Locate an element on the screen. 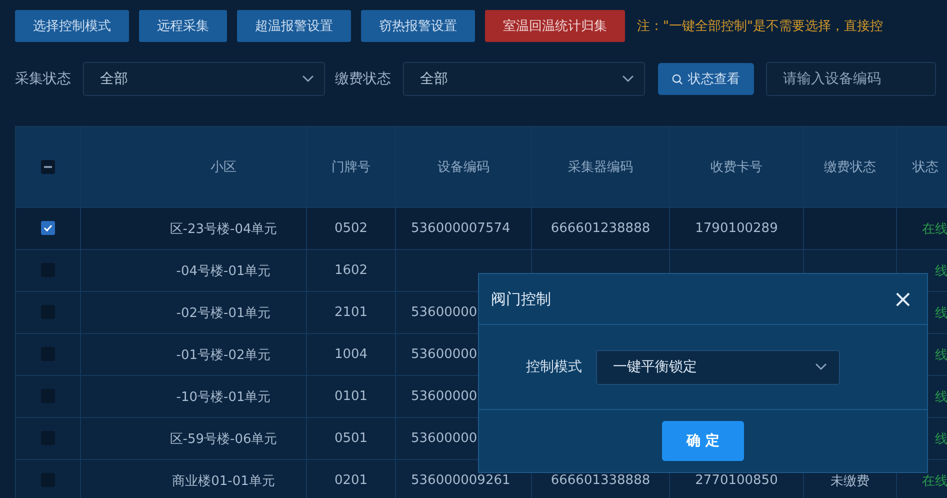 The image size is (947, 498). column-header: 采集器编码 is located at coordinates (600, 167).